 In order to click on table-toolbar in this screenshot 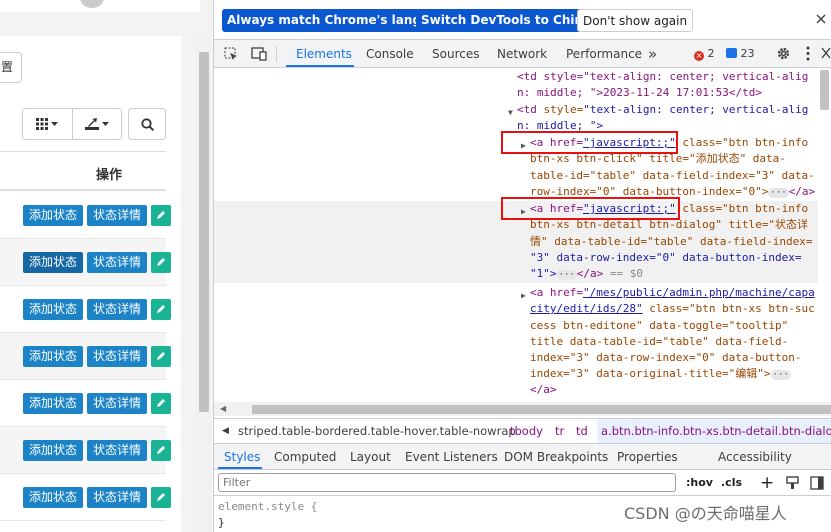, I will do `click(72, 124)`.